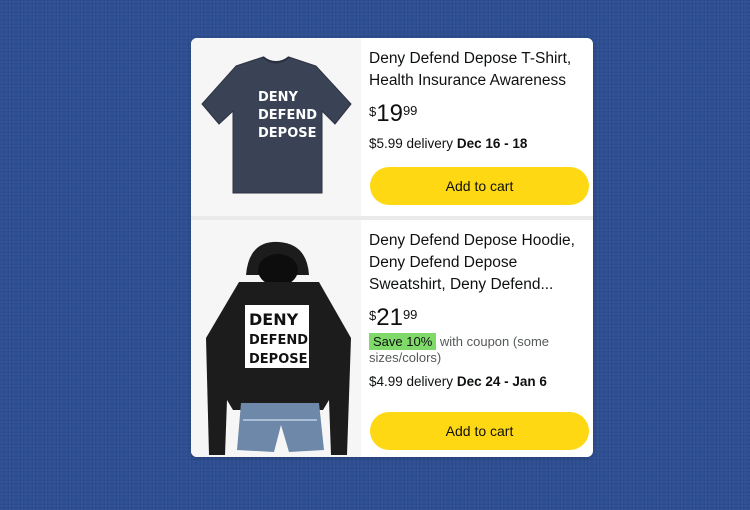  I want to click on hoodie-print-line1: DENY, so click(274, 319).